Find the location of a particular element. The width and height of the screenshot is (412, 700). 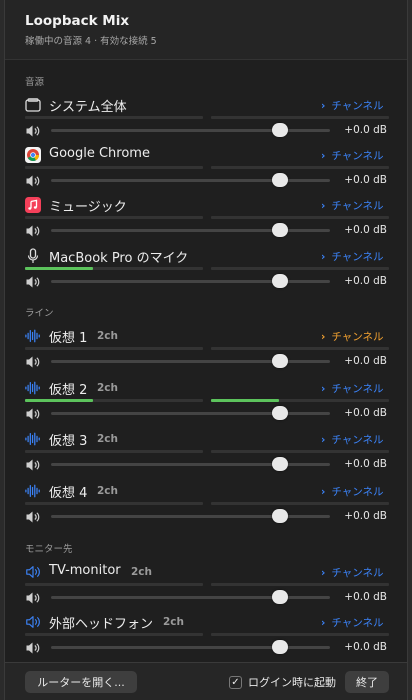

row-name: MacBook Pro のマイク is located at coordinates (119, 258).